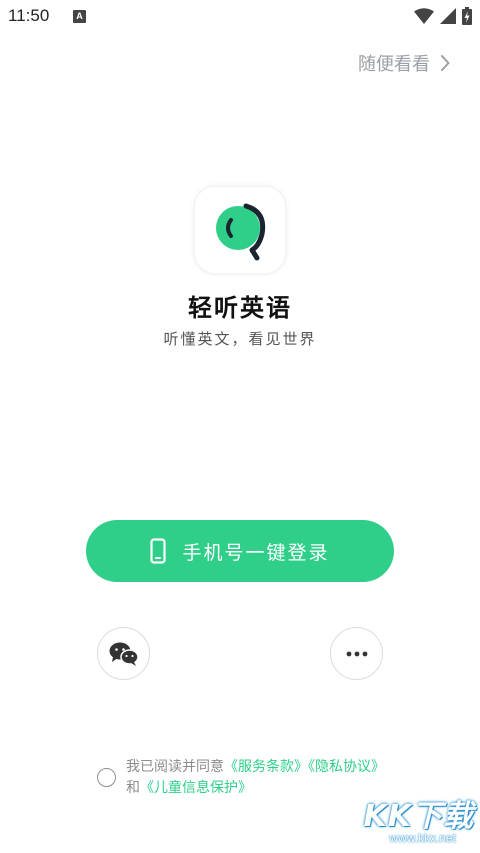 The image size is (480, 853). I want to click on app-logo-icon, so click(241, 232).